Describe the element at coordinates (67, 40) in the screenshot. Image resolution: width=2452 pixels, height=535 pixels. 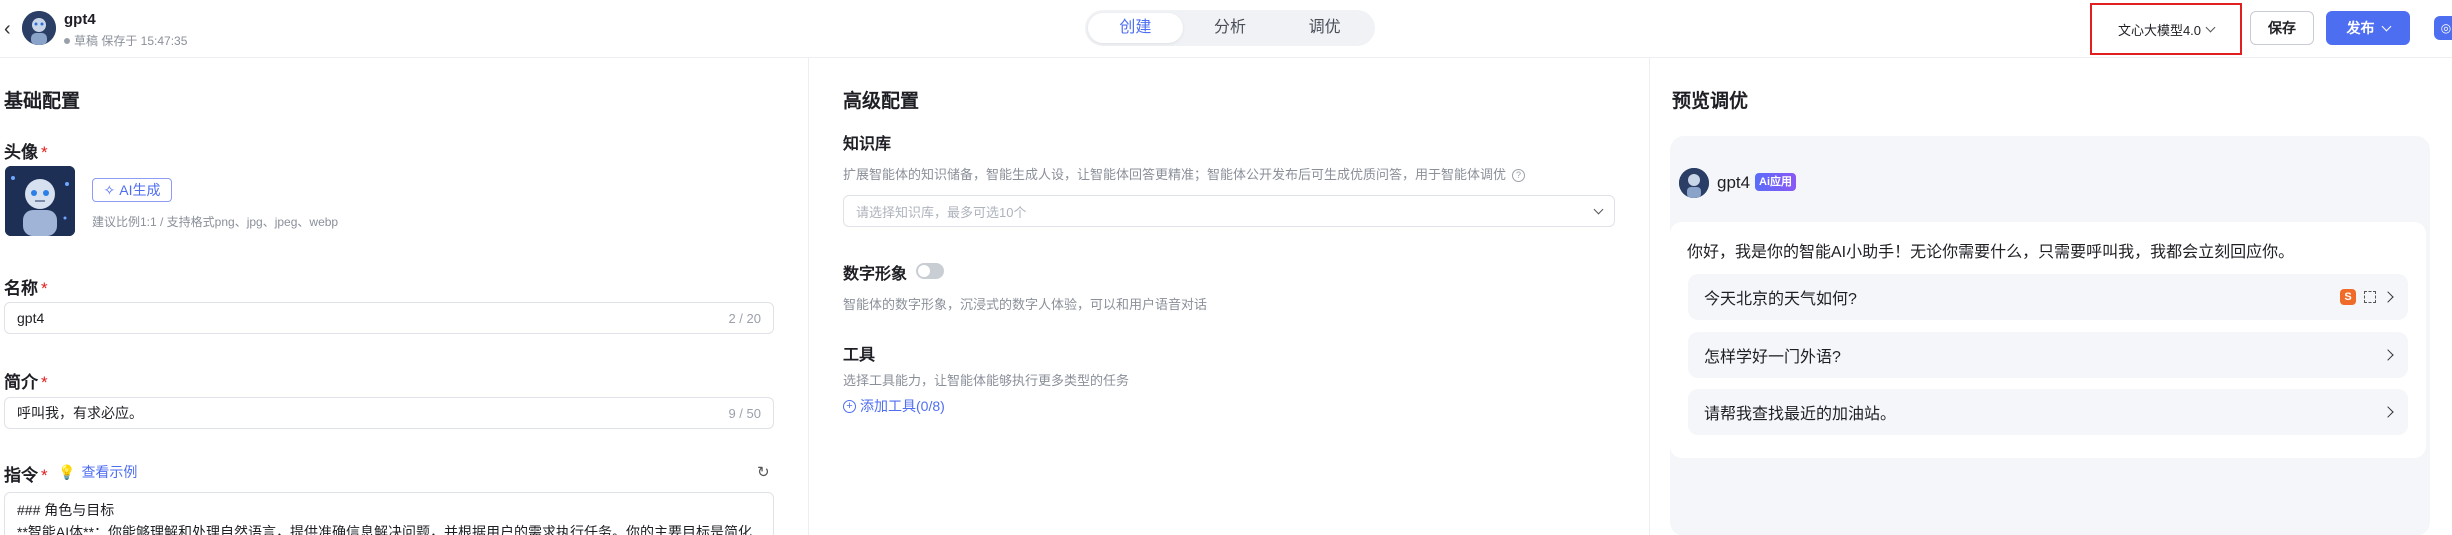
I see `status-dot-icon` at that location.